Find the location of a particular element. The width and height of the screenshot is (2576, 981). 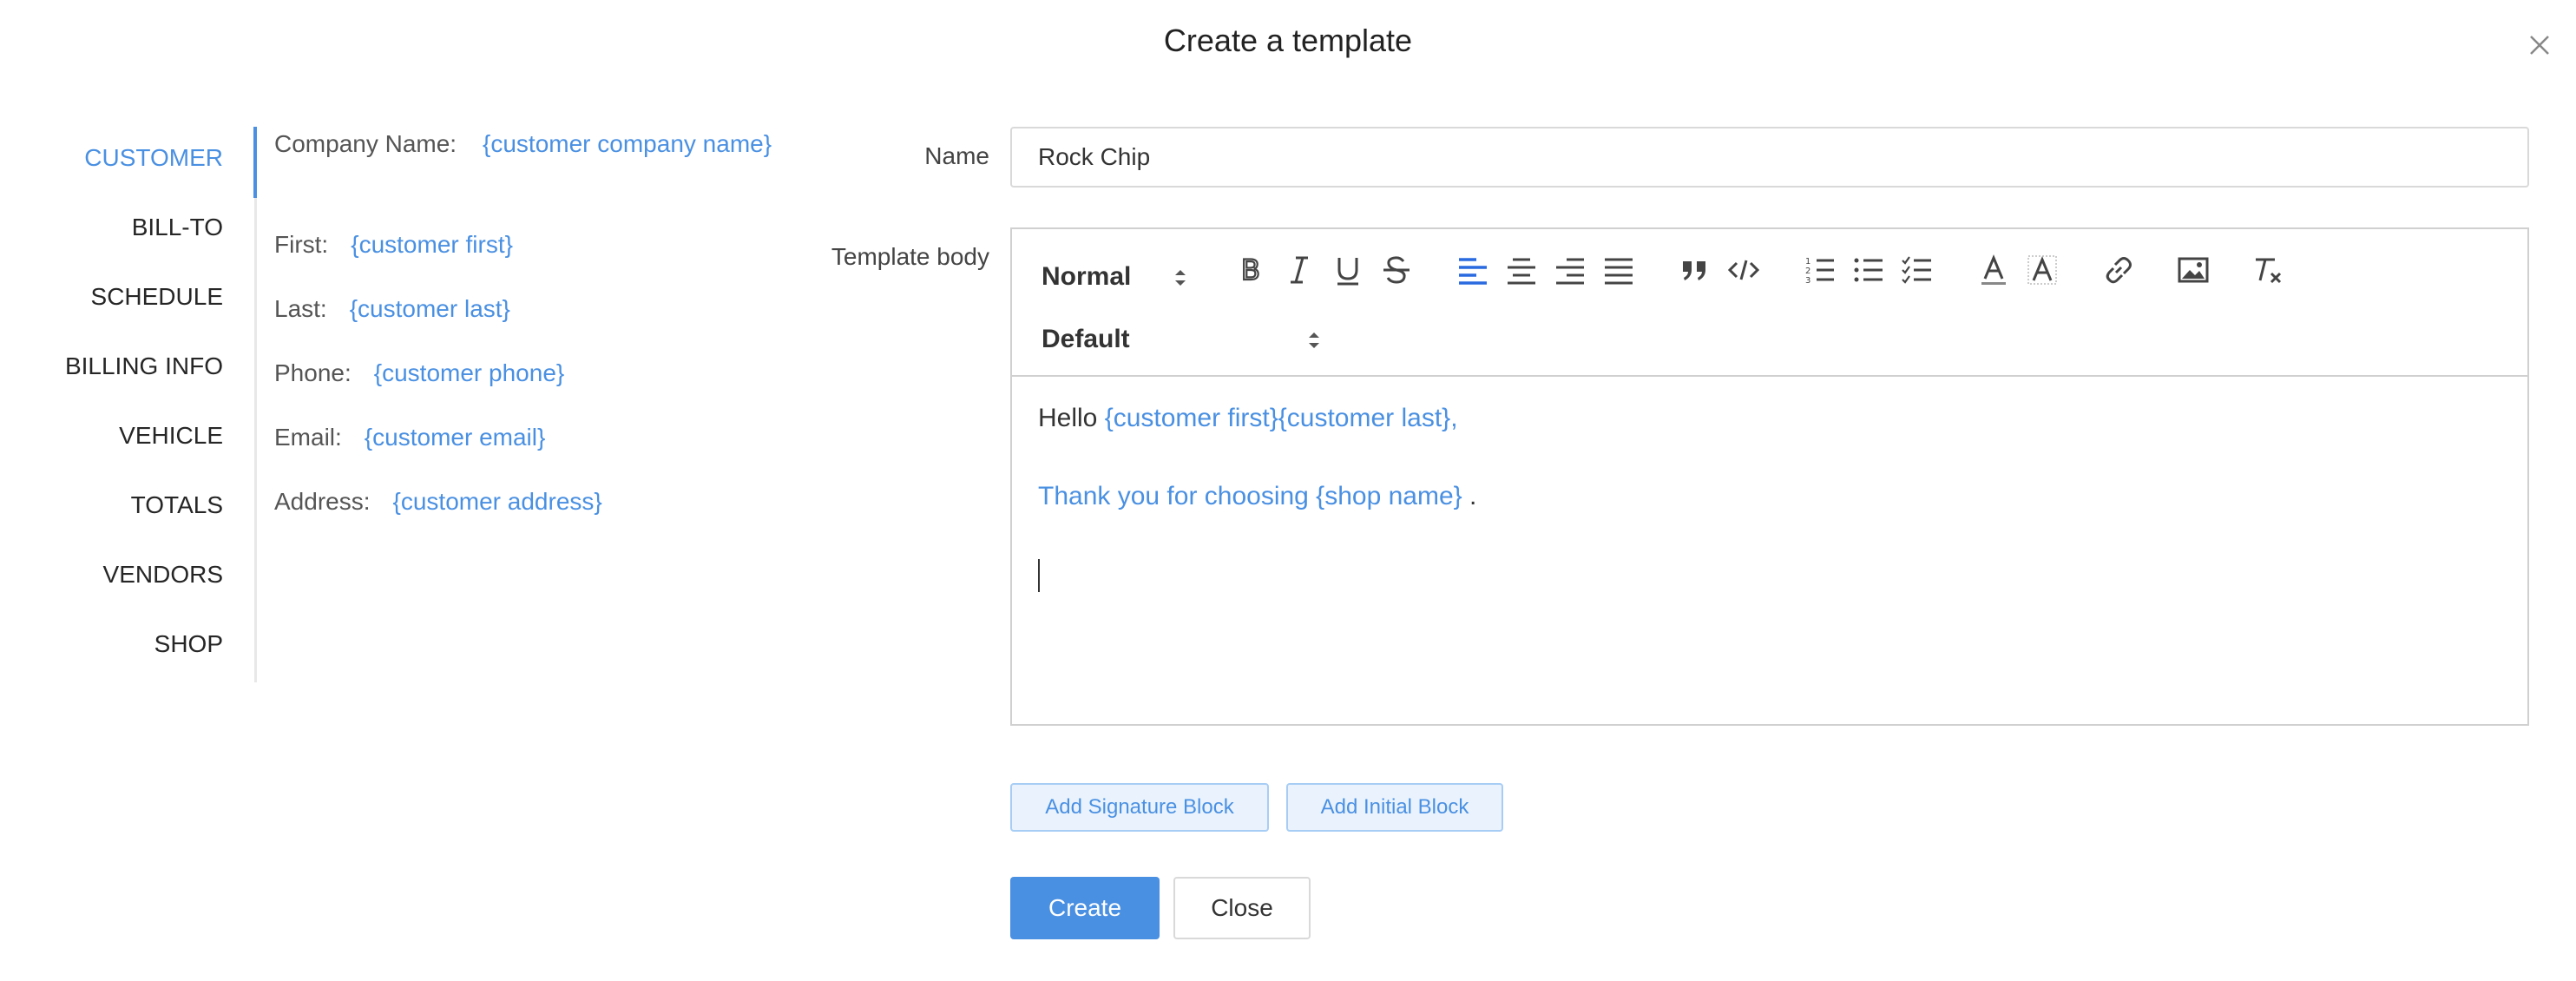

align-left-icon is located at coordinates (1473, 270).